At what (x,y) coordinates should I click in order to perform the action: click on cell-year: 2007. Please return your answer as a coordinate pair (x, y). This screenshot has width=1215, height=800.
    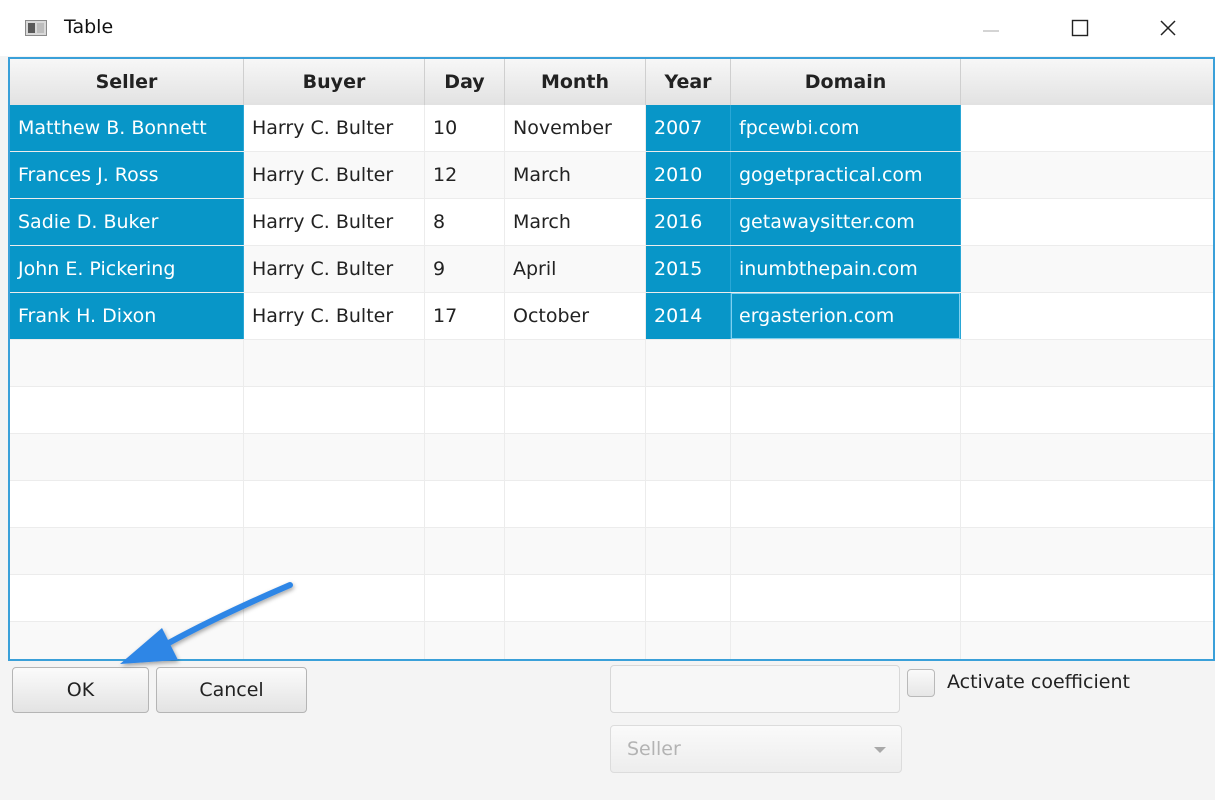
    Looking at the image, I should click on (688, 128).